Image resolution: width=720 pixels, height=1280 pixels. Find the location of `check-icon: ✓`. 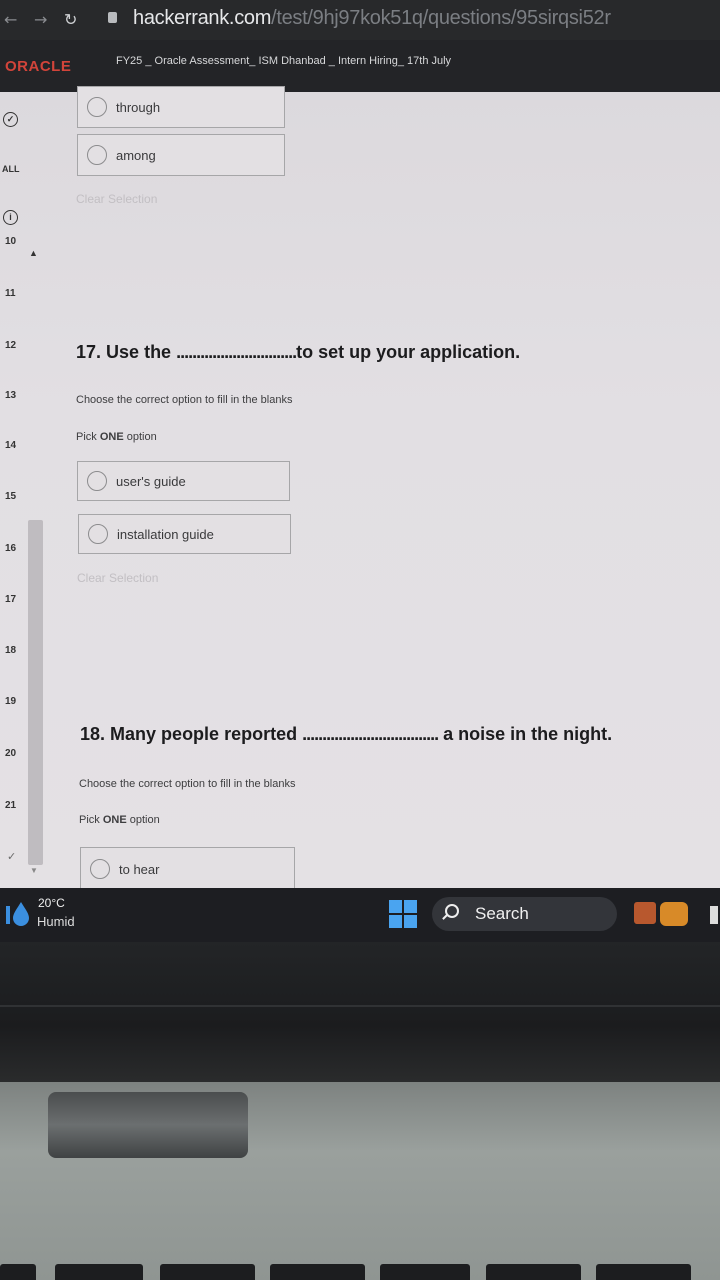

check-icon: ✓ is located at coordinates (12, 857).